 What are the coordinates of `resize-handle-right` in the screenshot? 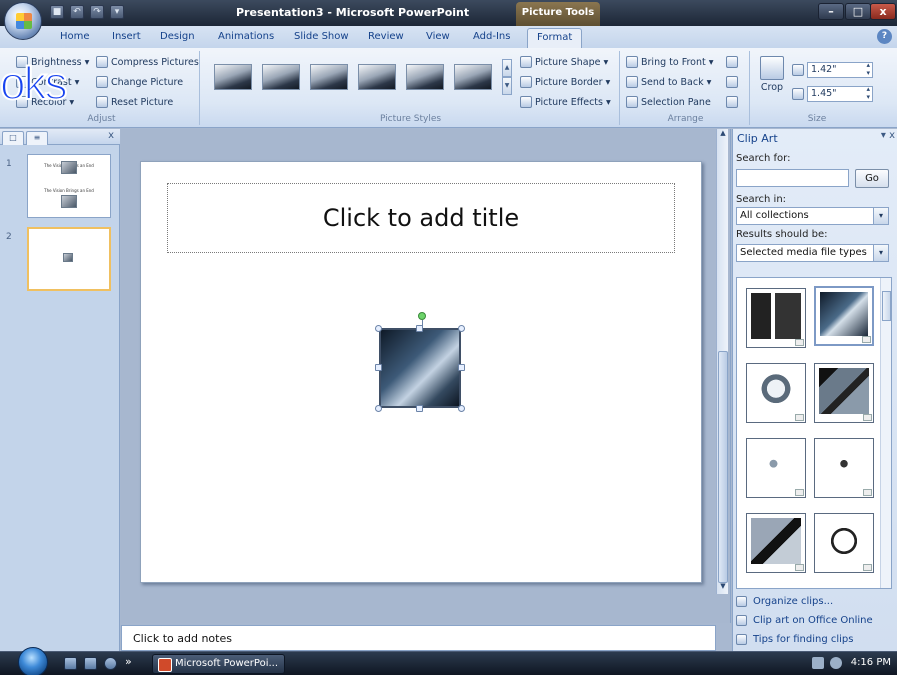 It's located at (461, 367).